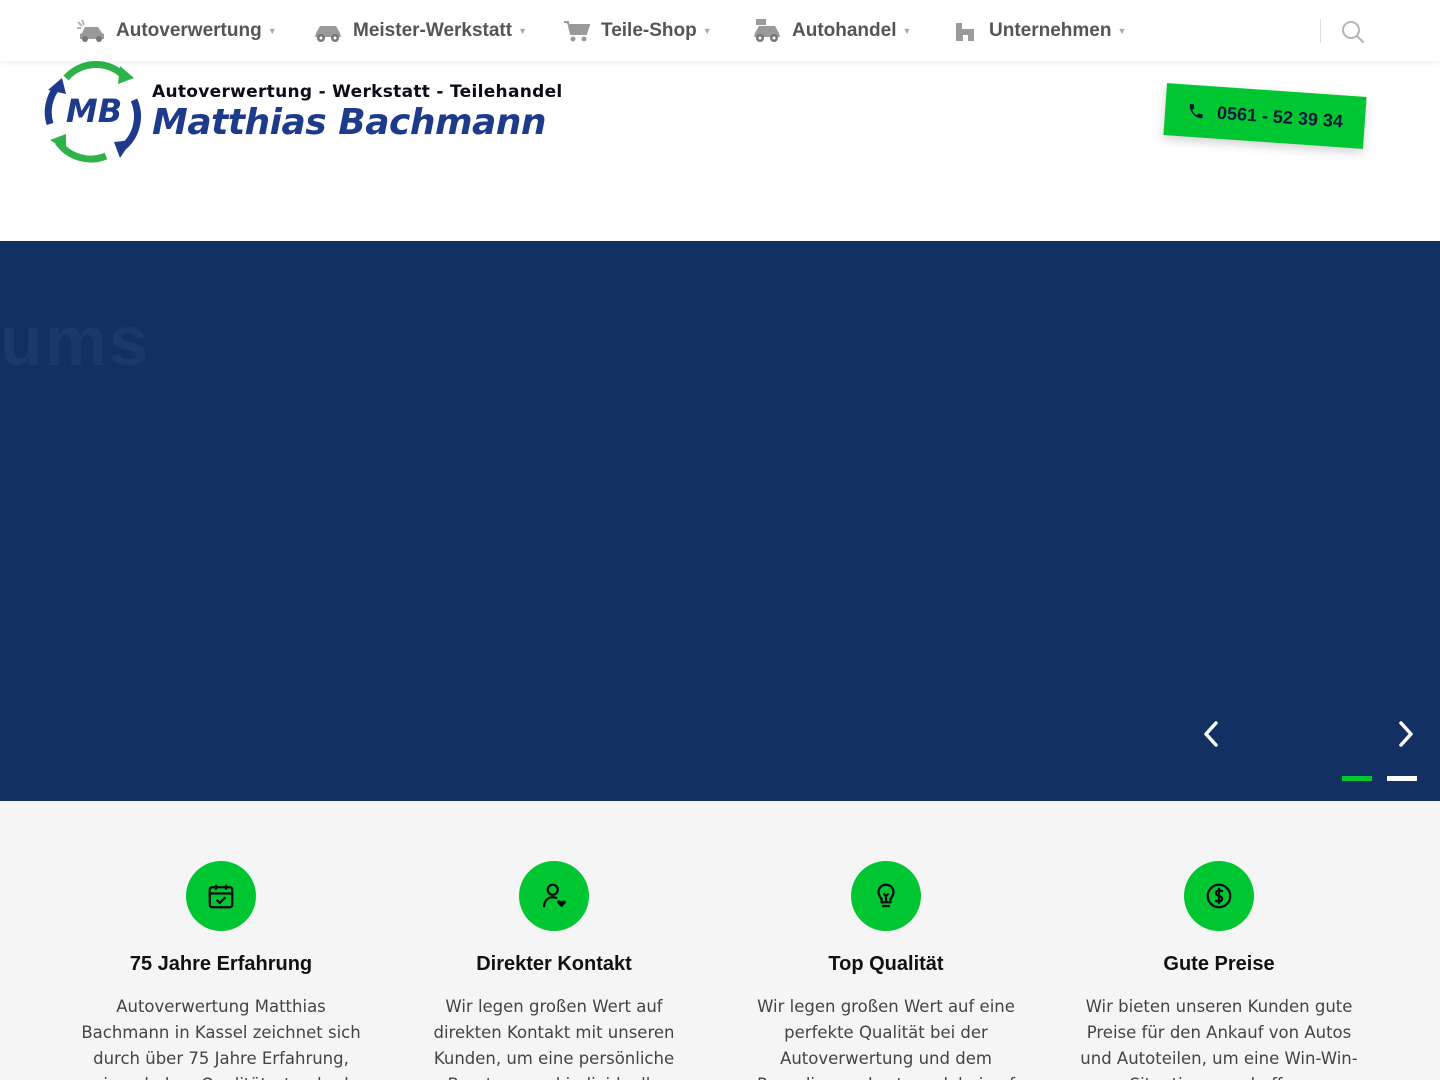  I want to click on feature-title: Top Qualität, so click(886, 964).